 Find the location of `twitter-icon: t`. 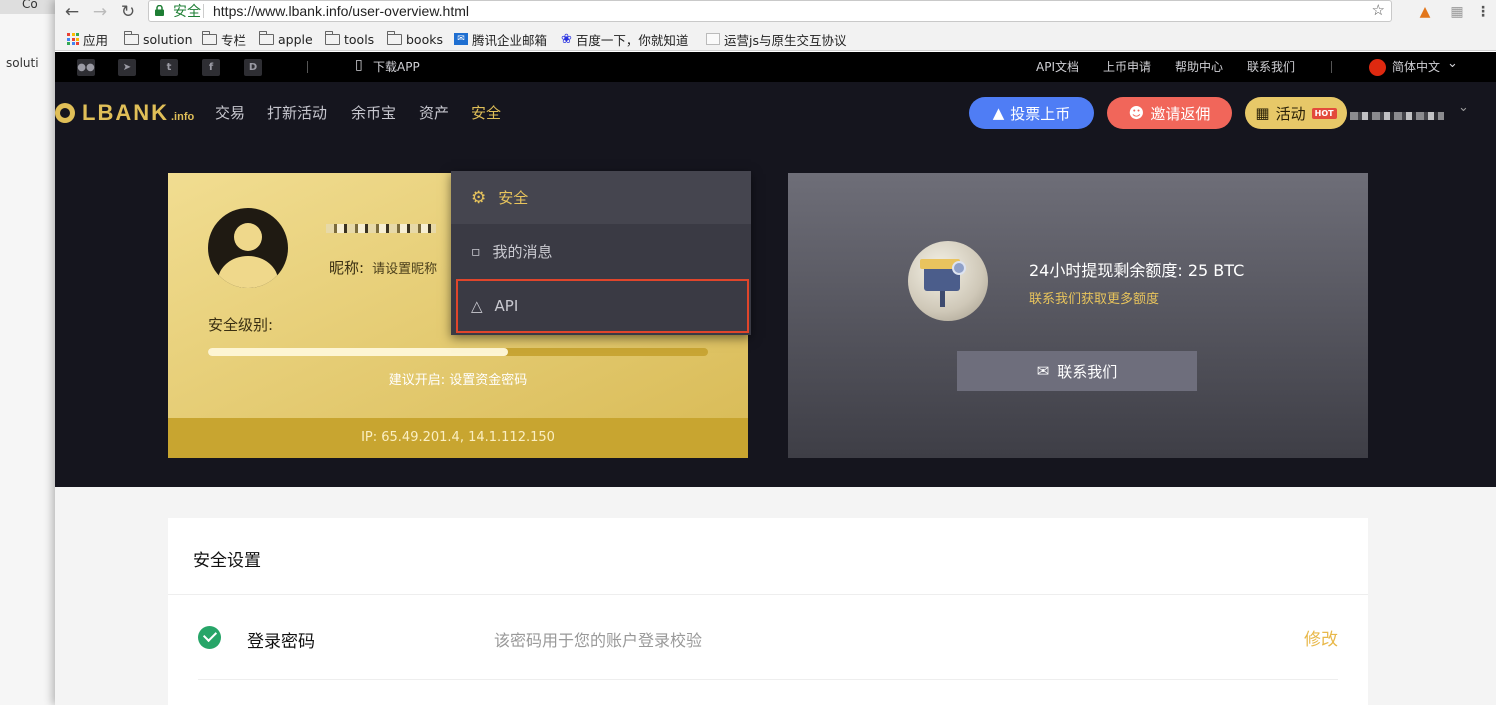

twitter-icon: t is located at coordinates (169, 67).